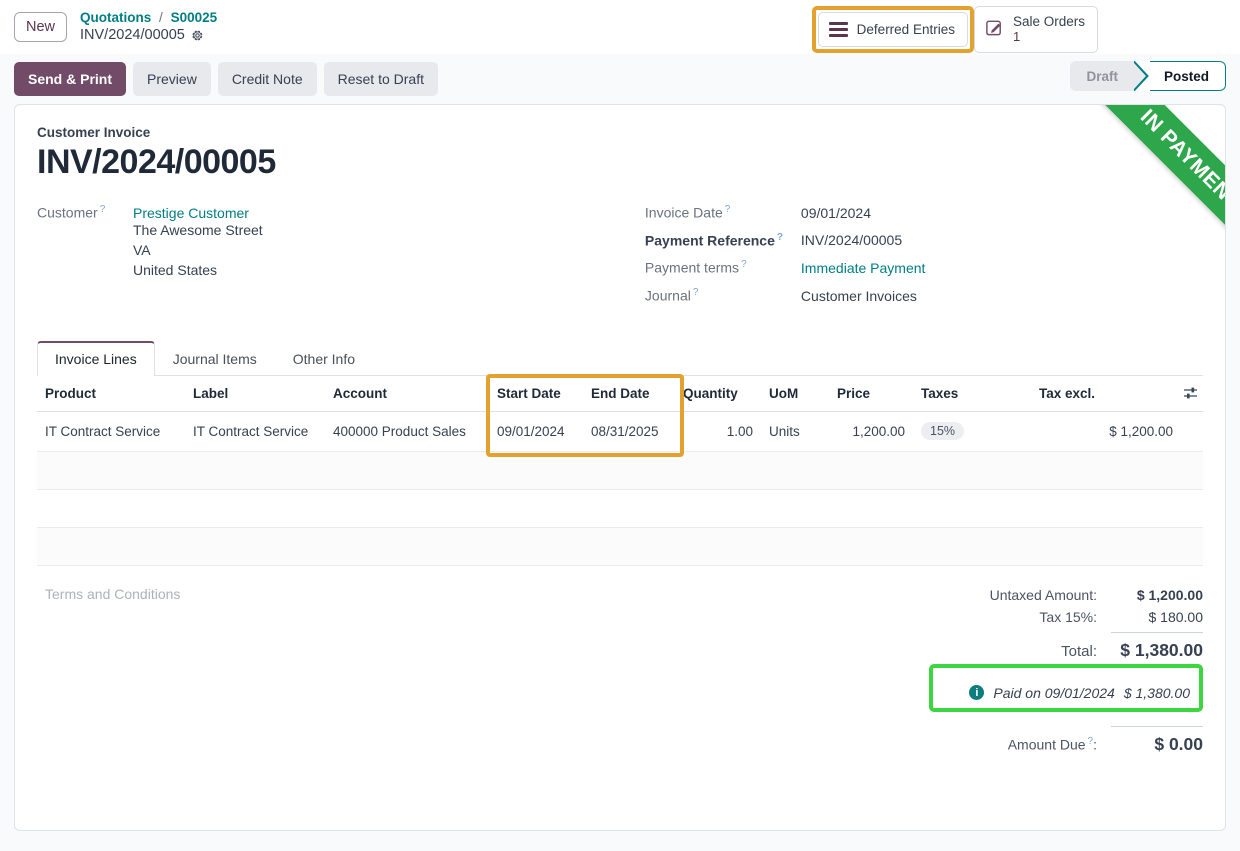  I want to click on cell-label: IT Contract Service, so click(255, 431).